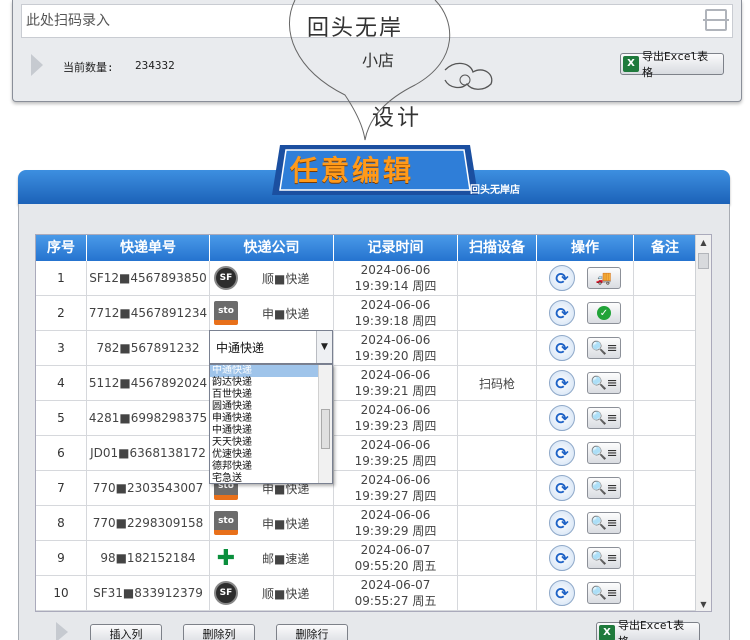  Describe the element at coordinates (148, 558) in the screenshot. I see `tracking-number: 98■182152184` at that location.